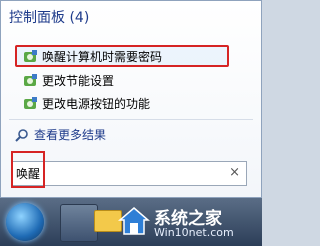 This screenshot has width=320, height=246. What do you see at coordinates (22, 135) in the screenshot?
I see `search-icon` at bounding box center [22, 135].